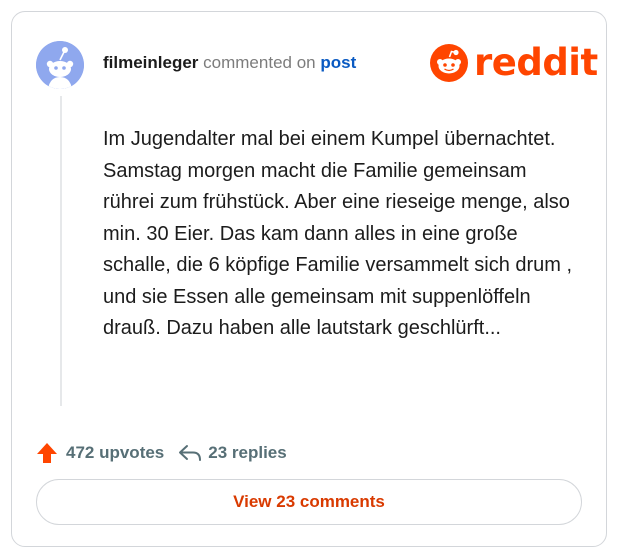 The image size is (620, 560). I want to click on snoo-avatar-icon, so click(60, 65).